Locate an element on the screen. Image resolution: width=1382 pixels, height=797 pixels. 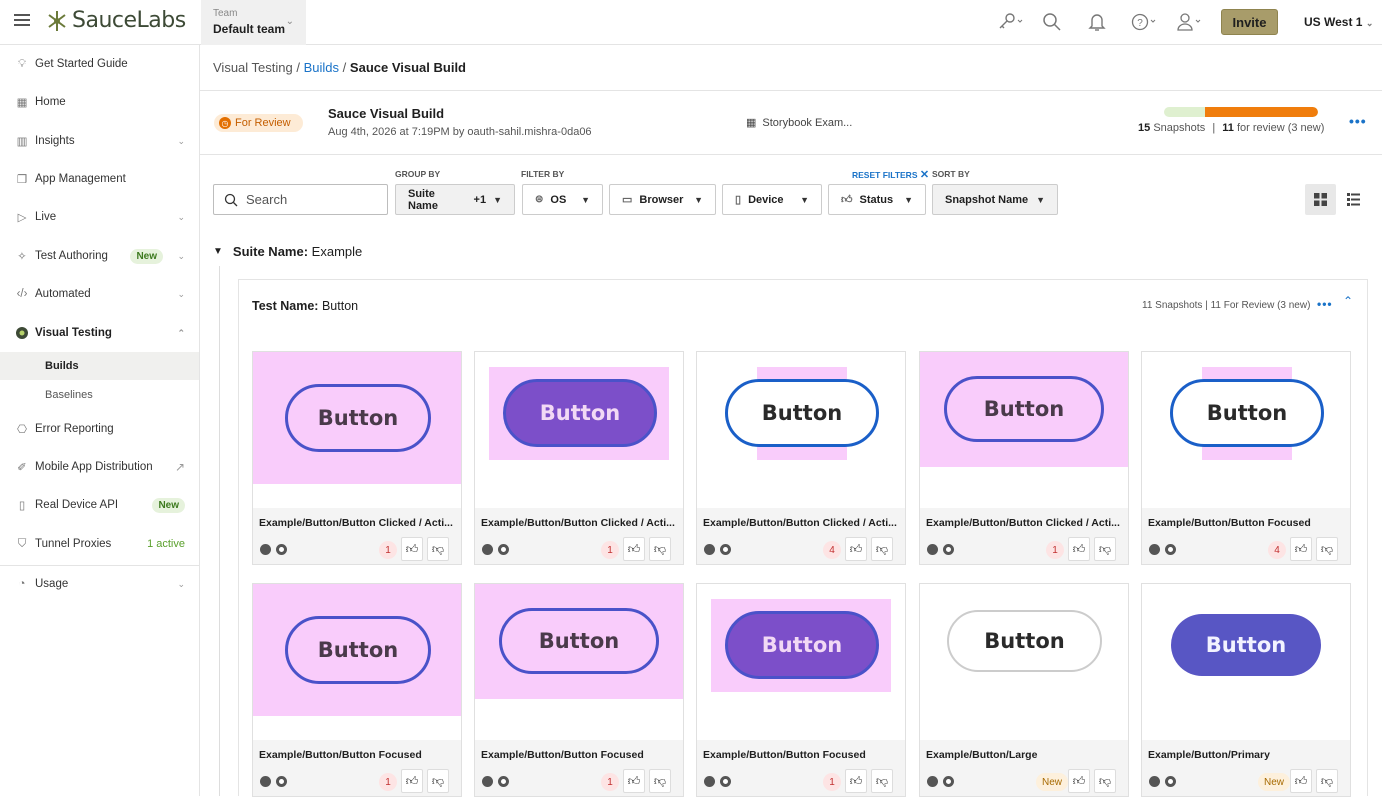
diff-count-badge: 1 is located at coordinates (388, 550).